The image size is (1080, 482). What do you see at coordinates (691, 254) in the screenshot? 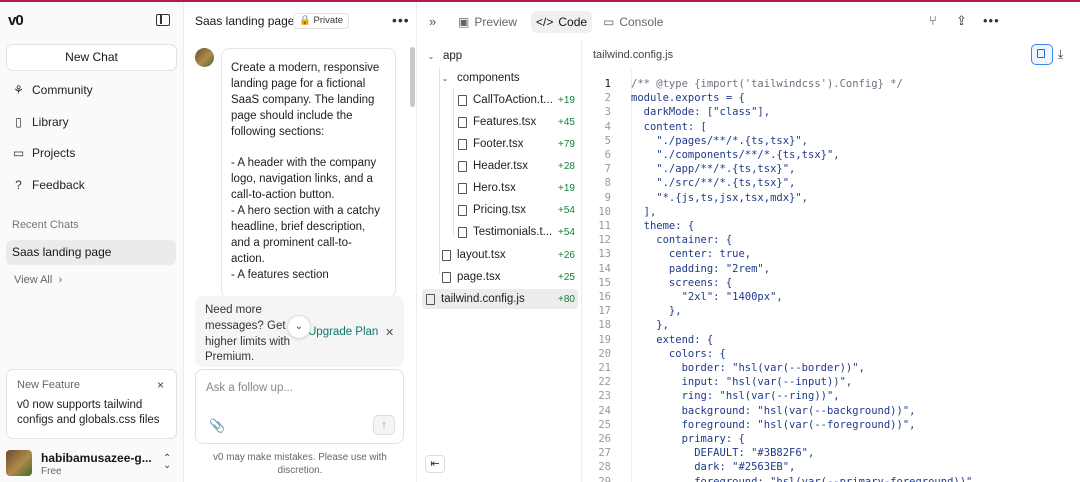
I see `code-text: center: true,` at bounding box center [691, 254].